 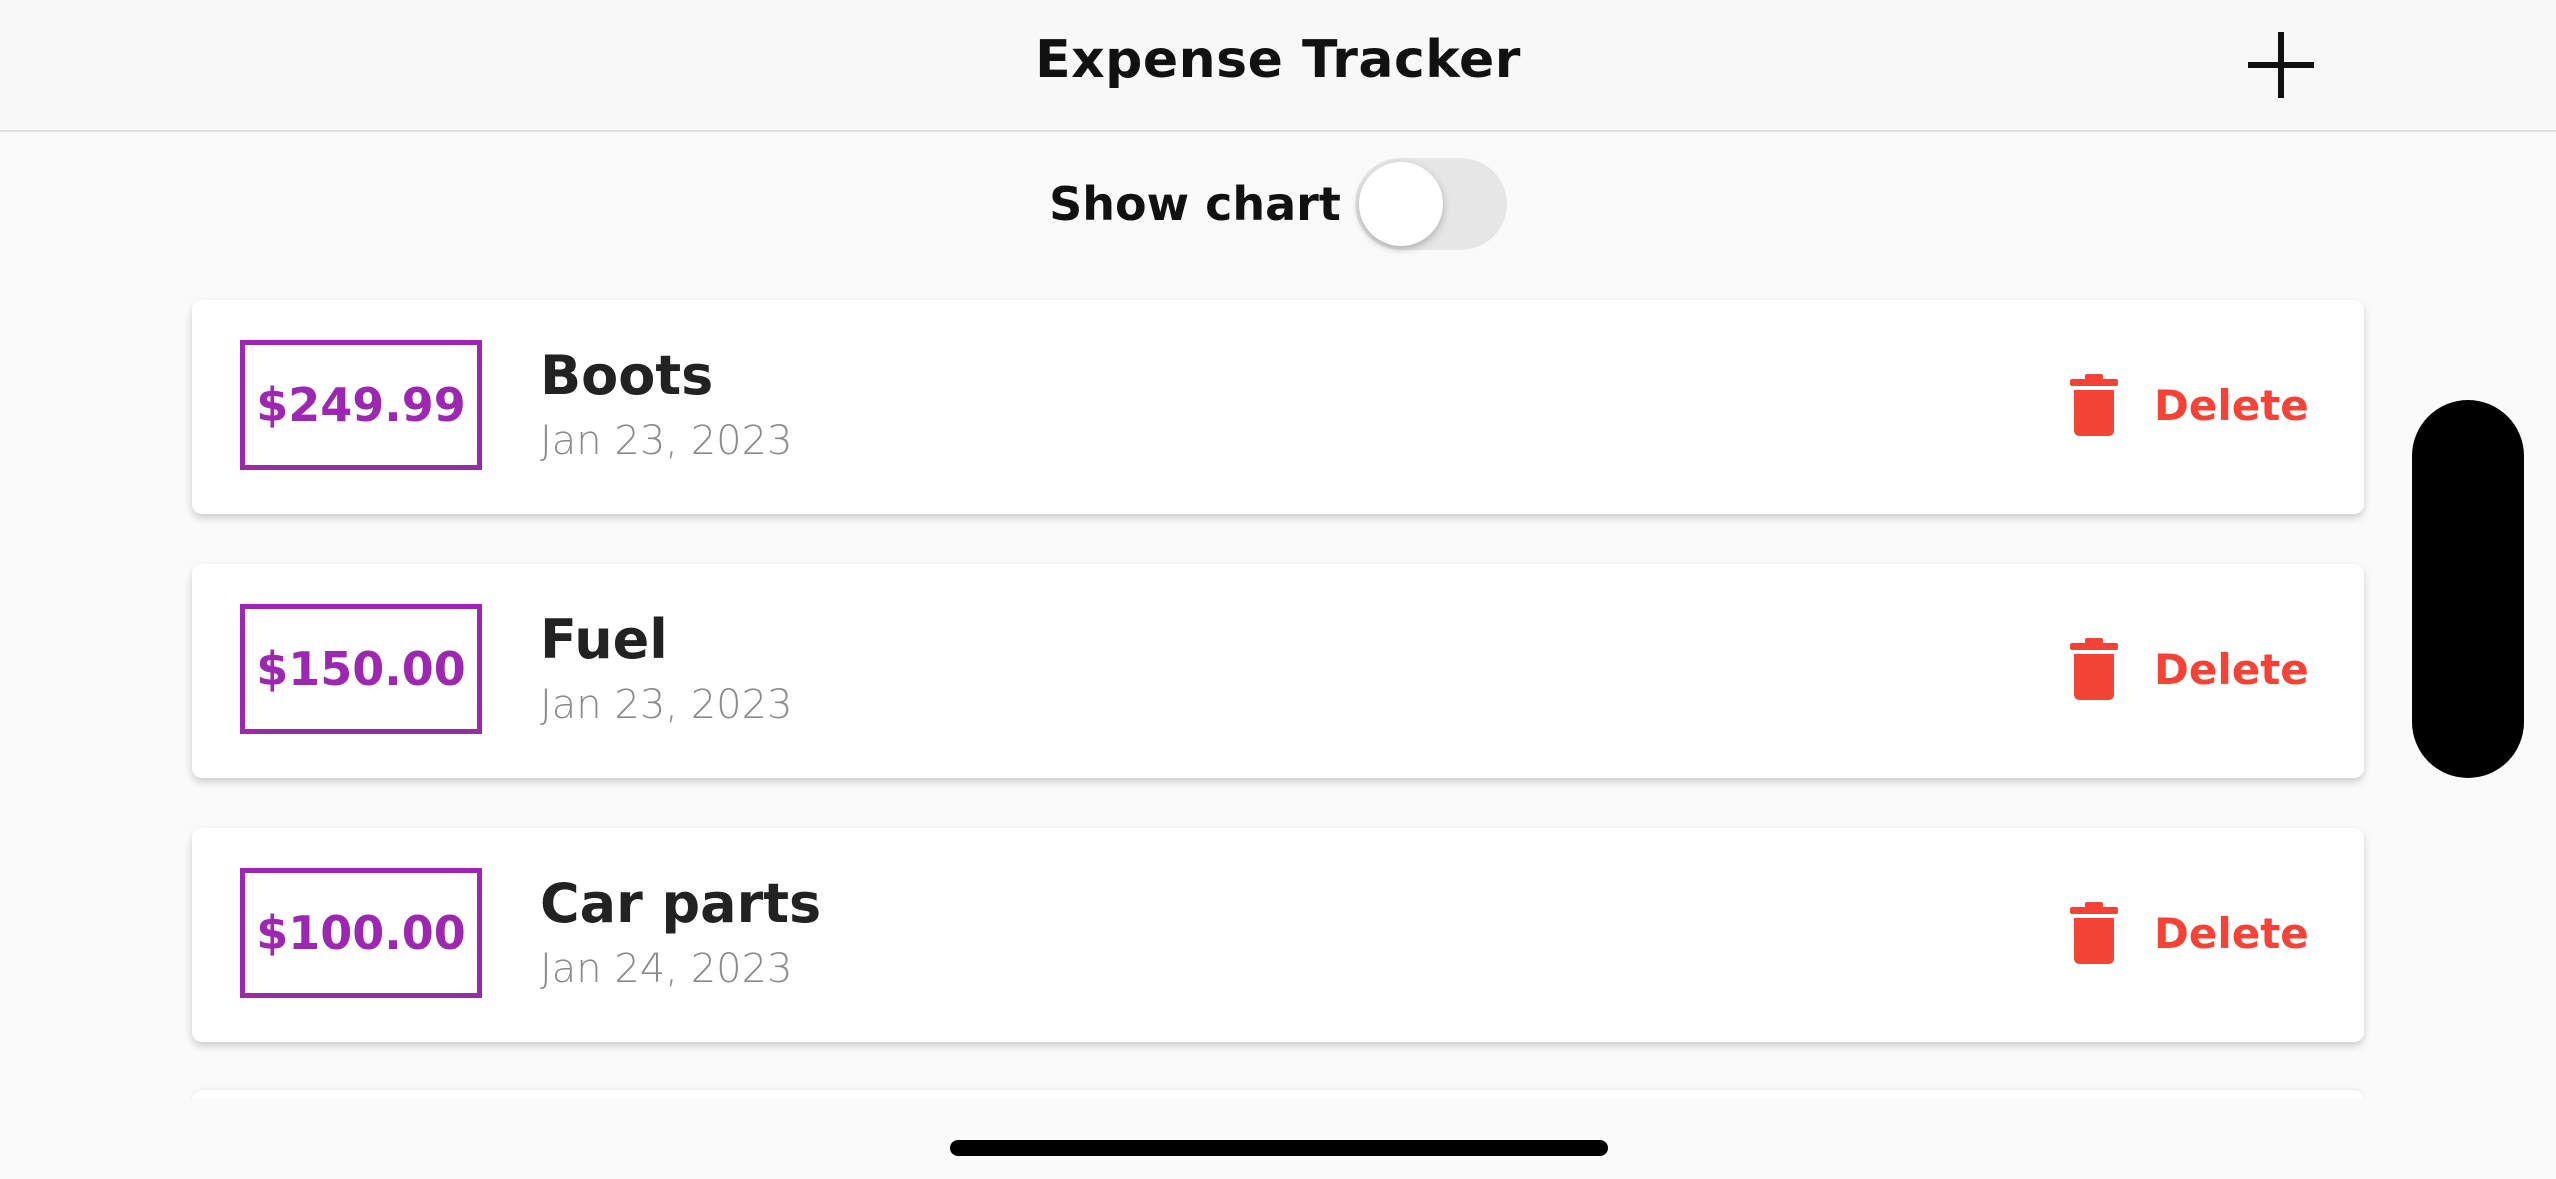 I want to click on expense-date: Jan 24, 2023, so click(x=666, y=969).